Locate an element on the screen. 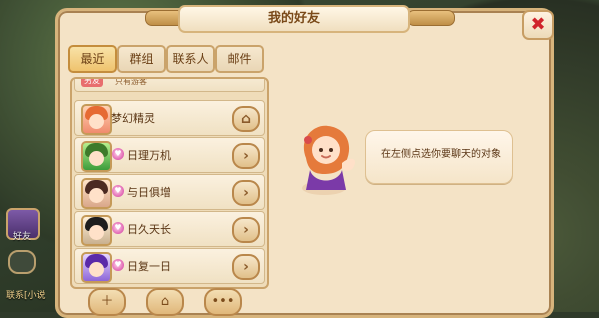  list-item: 梦幻精灵 ⌂ is located at coordinates (169, 118).